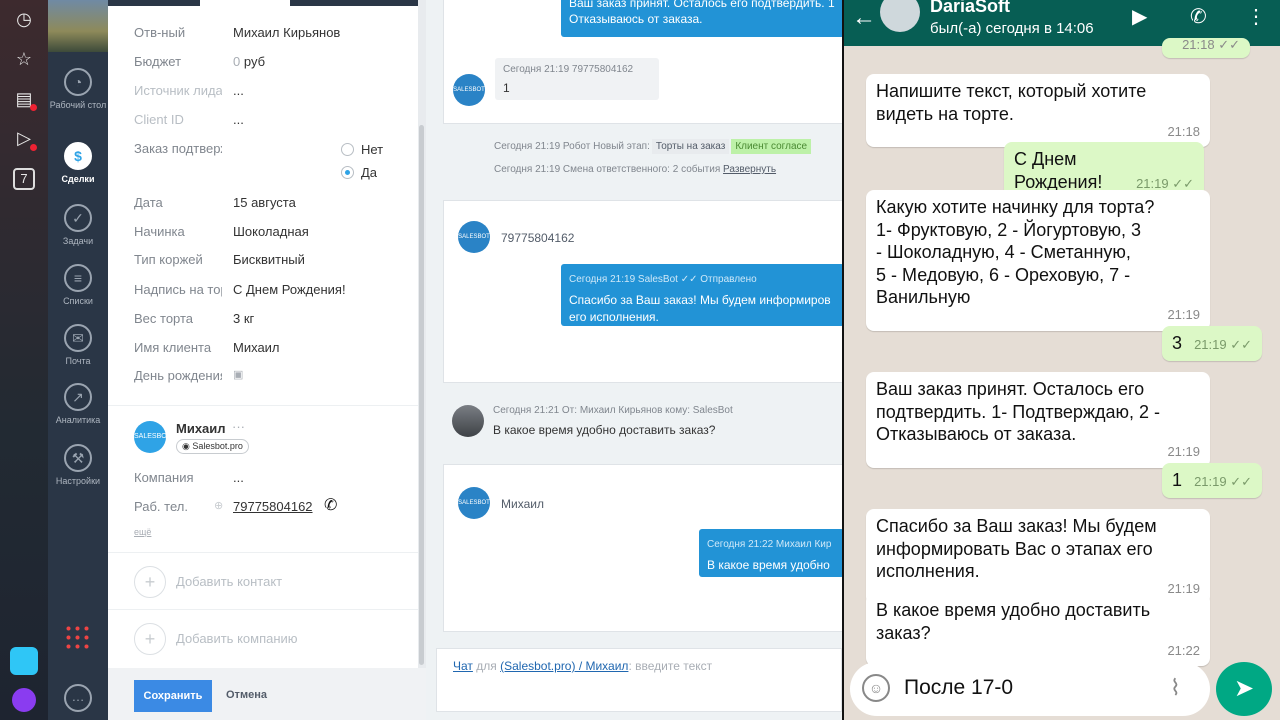  Describe the element at coordinates (78, 345) in the screenshot. I see `nav-item-mail: ✉ Почта` at that location.